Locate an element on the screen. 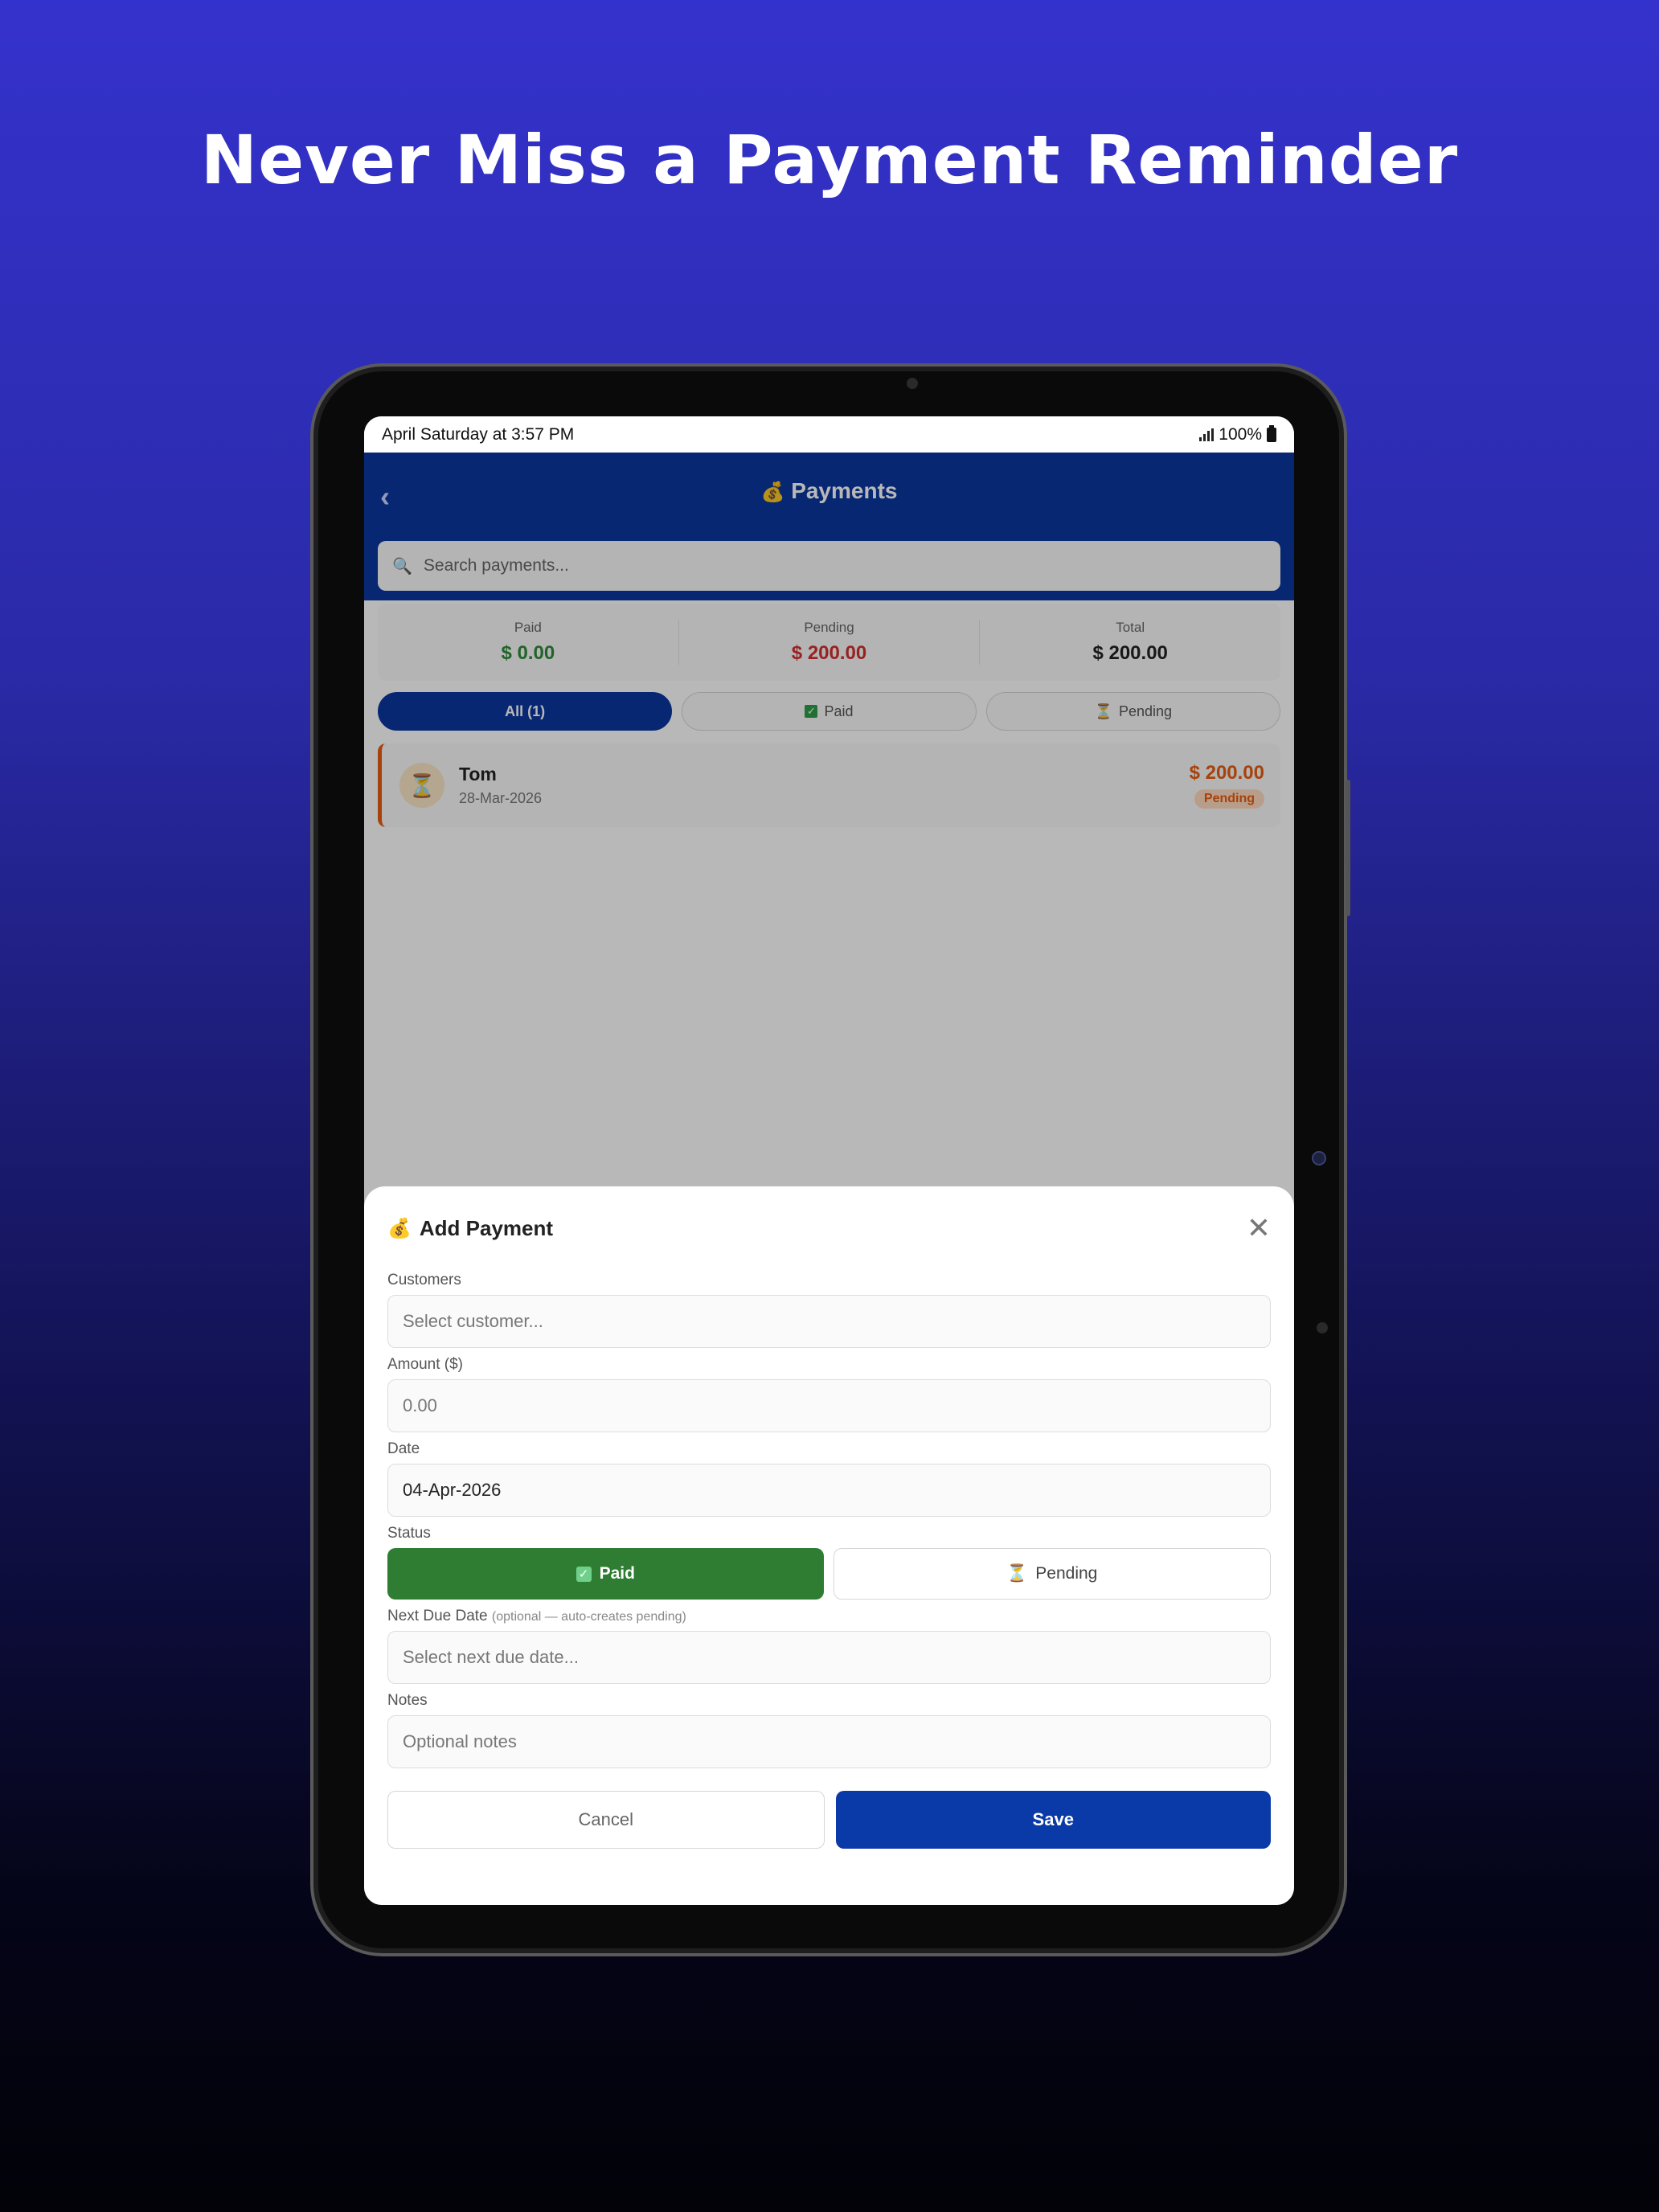 This screenshot has width=1659, height=2212. sheet-title: 💰 Add Payment is located at coordinates (470, 1228).